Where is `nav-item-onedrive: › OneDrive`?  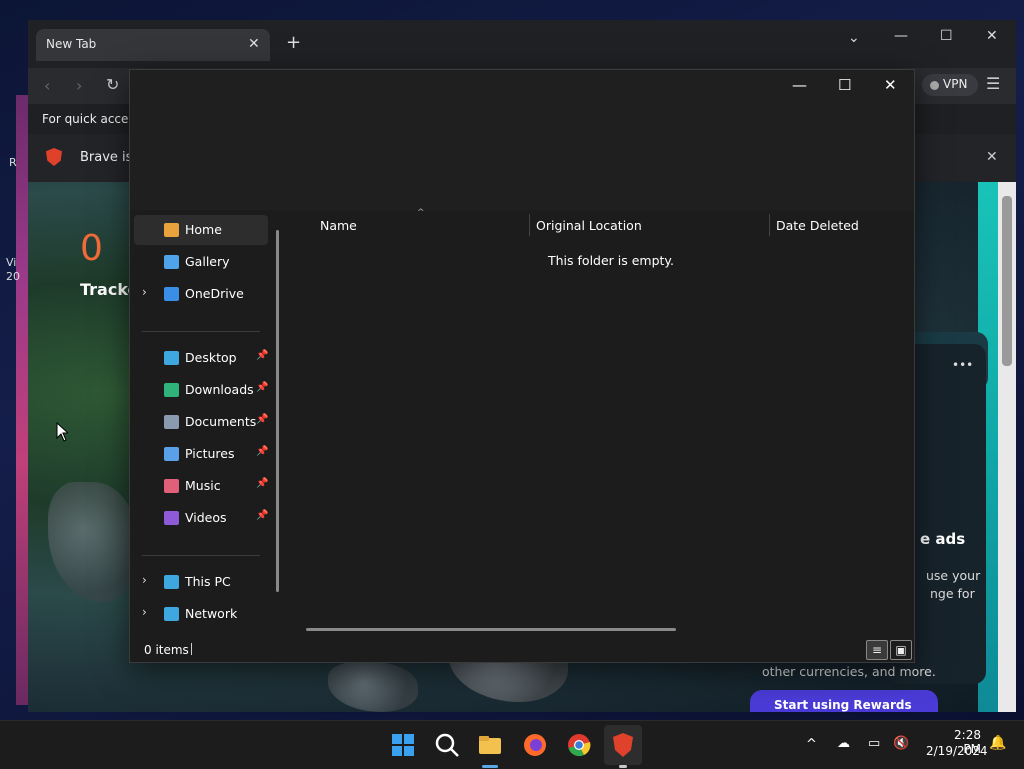 nav-item-onedrive: › OneDrive is located at coordinates (201, 294).